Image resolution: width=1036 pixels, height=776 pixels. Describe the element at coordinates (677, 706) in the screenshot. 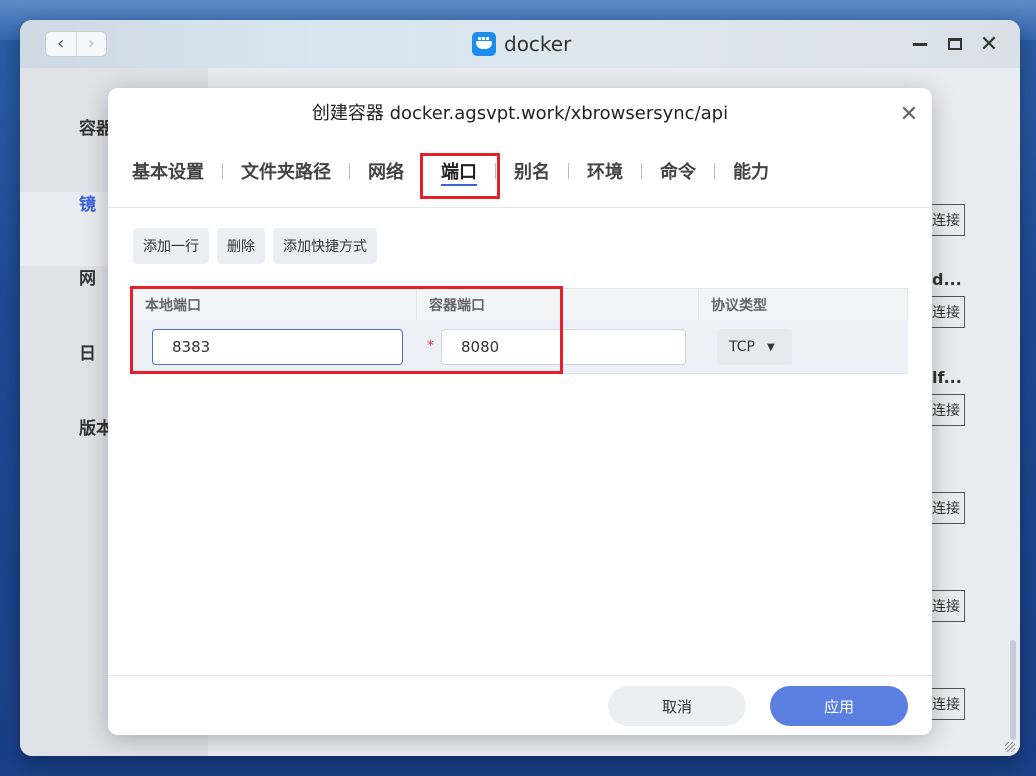

I see `cancel-button: 取消` at that location.